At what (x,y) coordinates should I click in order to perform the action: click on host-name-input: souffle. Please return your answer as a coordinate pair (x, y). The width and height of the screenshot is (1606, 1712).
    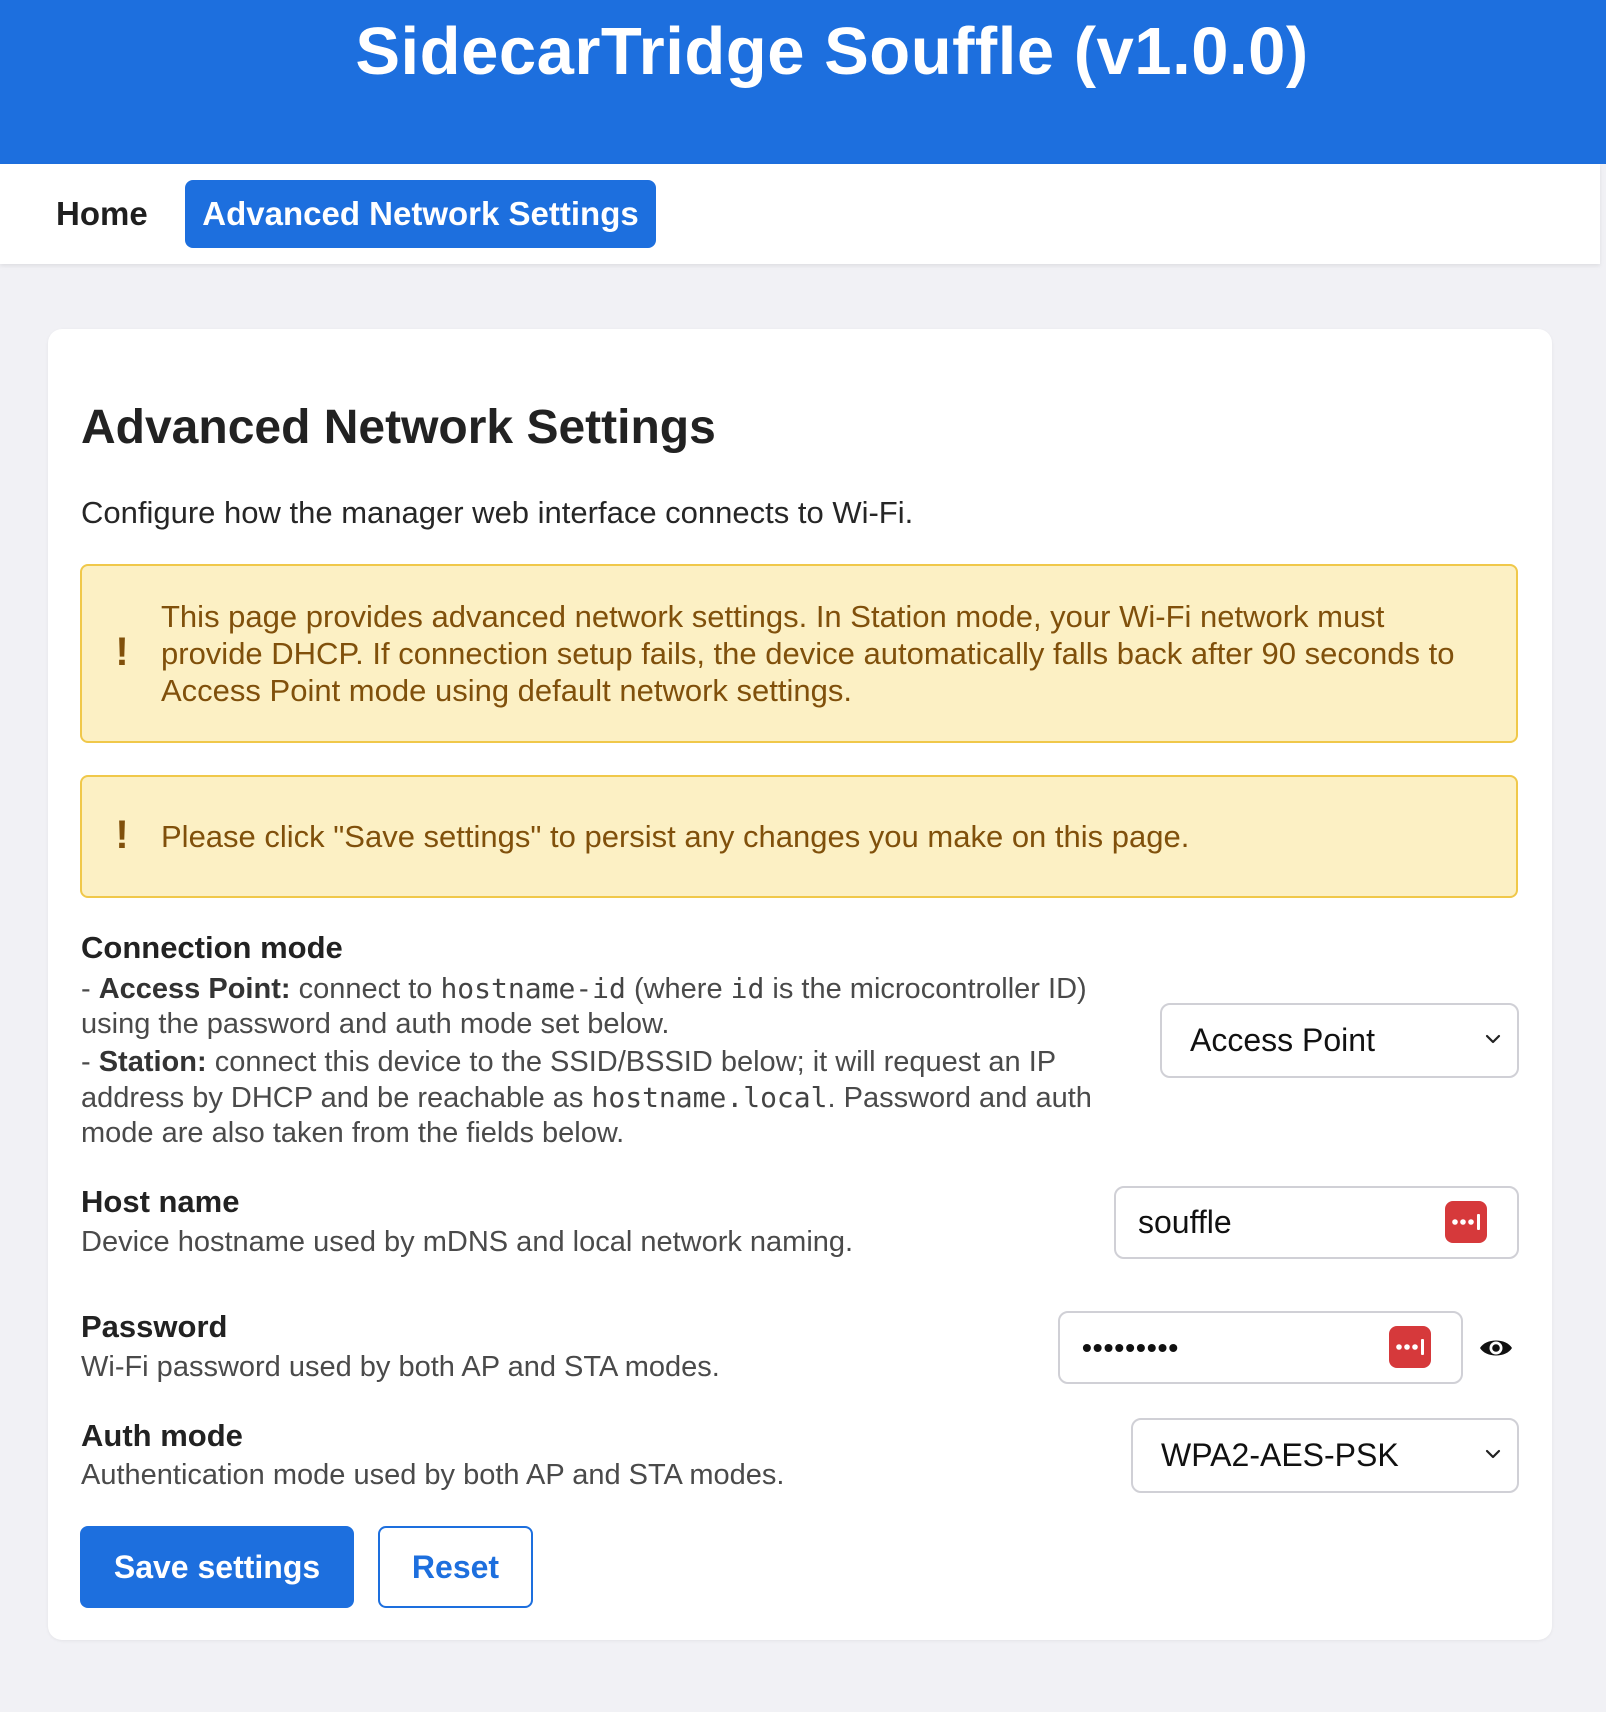
    Looking at the image, I should click on (1316, 1222).